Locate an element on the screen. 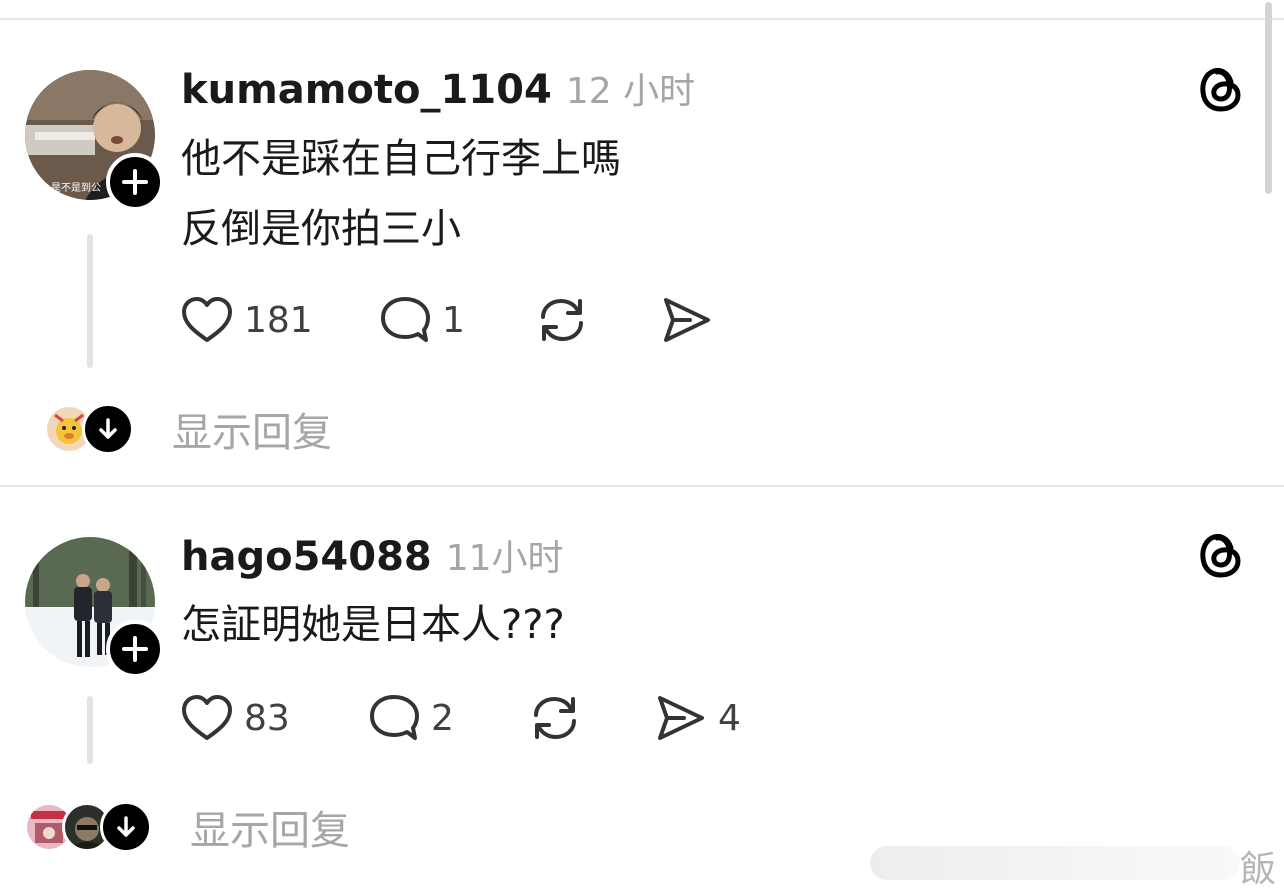 Image resolution: width=1284 pixels, height=892 pixels. post-header: hago54088 11小时 is located at coordinates (372, 555).